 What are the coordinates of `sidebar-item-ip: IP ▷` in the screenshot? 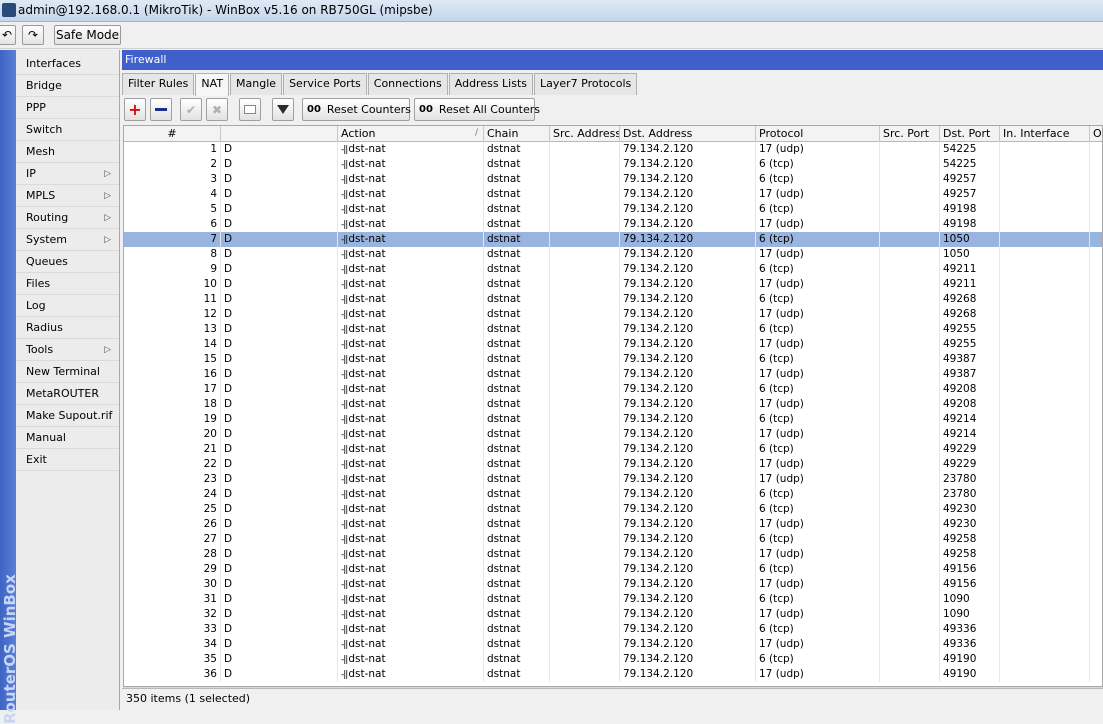 It's located at (67, 174).